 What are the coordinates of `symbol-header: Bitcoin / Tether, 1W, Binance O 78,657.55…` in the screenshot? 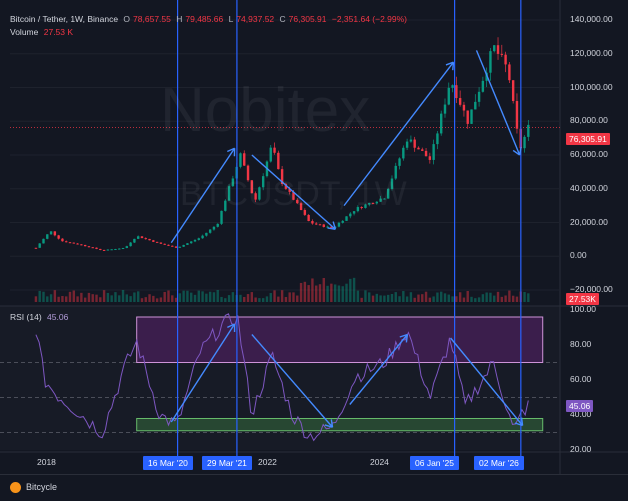 It's located at (210, 19).